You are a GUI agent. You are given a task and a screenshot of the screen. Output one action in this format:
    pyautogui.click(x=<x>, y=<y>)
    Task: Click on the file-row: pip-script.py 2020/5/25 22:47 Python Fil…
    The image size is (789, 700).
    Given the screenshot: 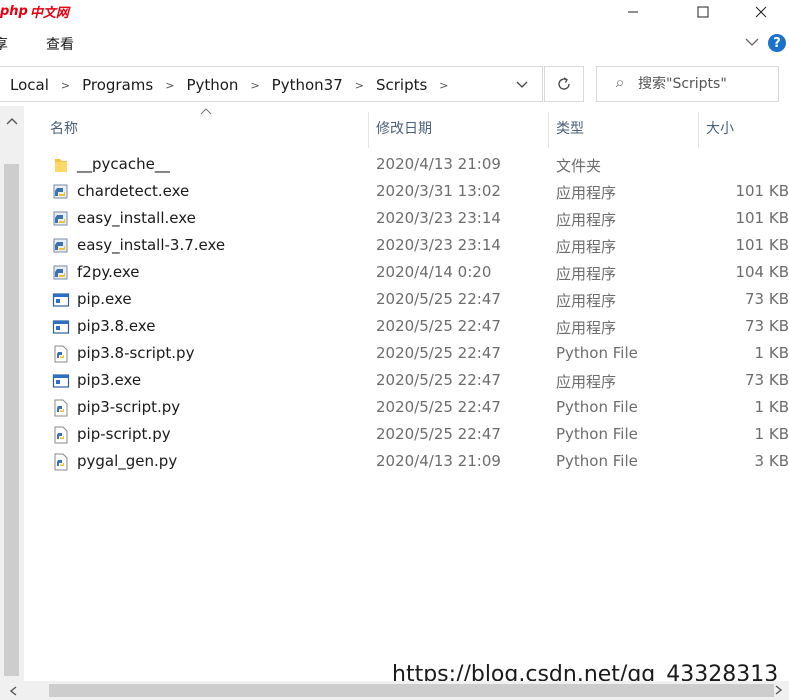 What is the action you would take?
    pyautogui.click(x=406, y=434)
    